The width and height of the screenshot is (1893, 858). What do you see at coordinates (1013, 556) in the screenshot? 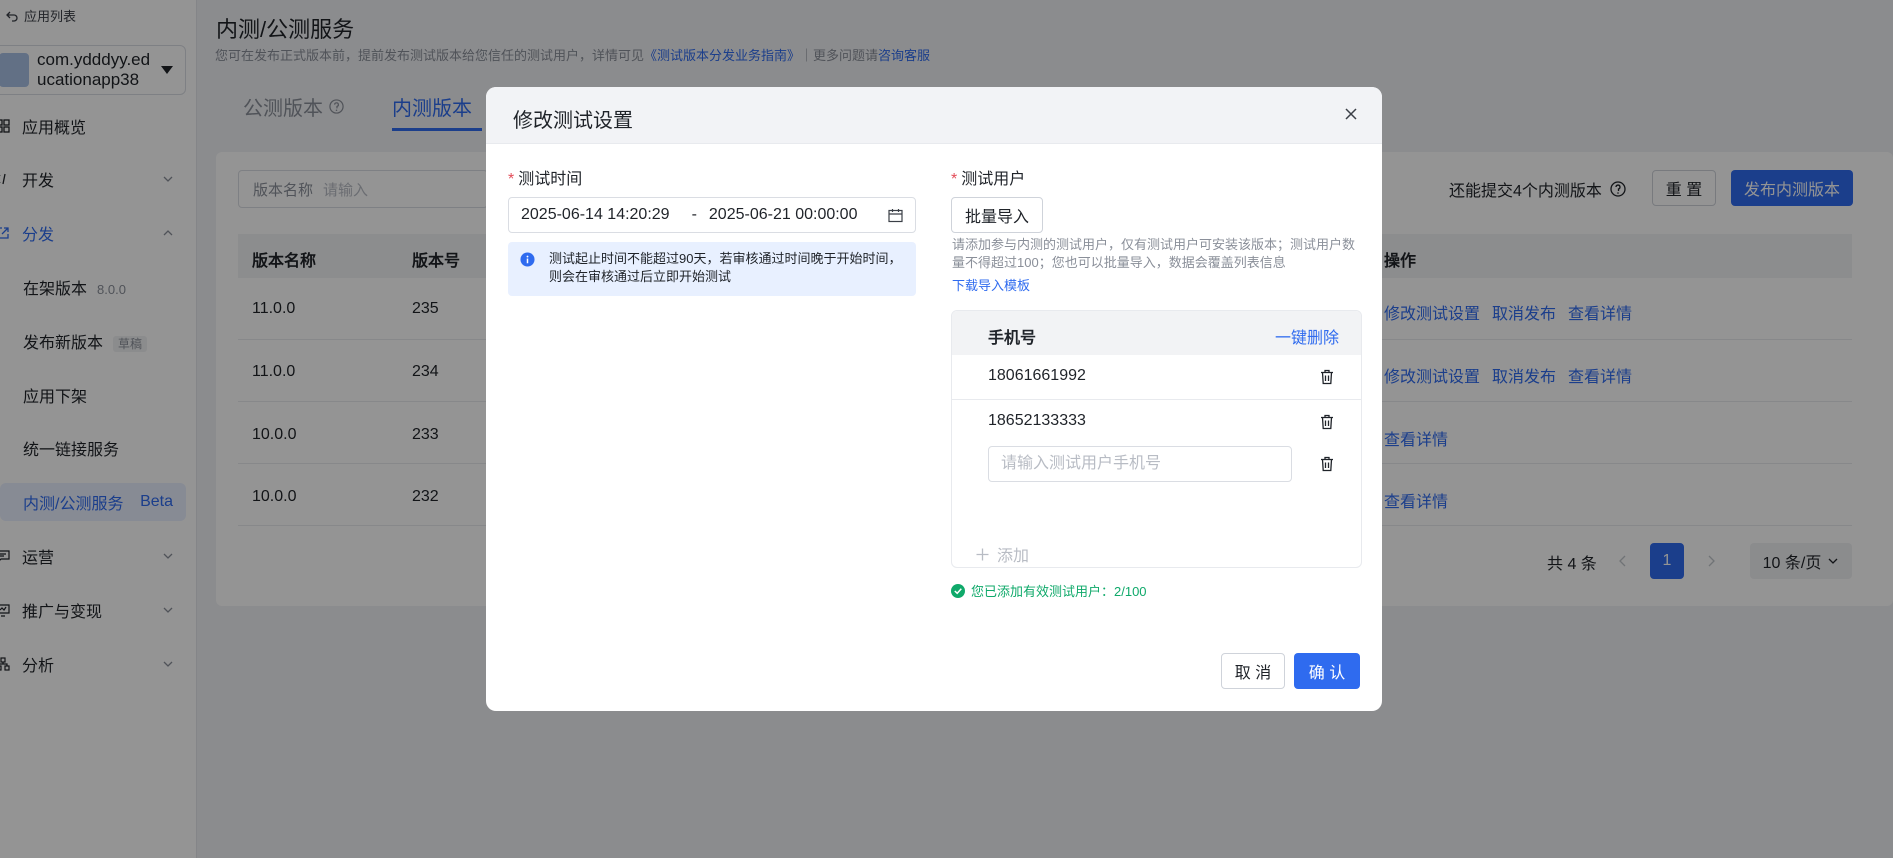
I see `add-user-label: 添加` at bounding box center [1013, 556].